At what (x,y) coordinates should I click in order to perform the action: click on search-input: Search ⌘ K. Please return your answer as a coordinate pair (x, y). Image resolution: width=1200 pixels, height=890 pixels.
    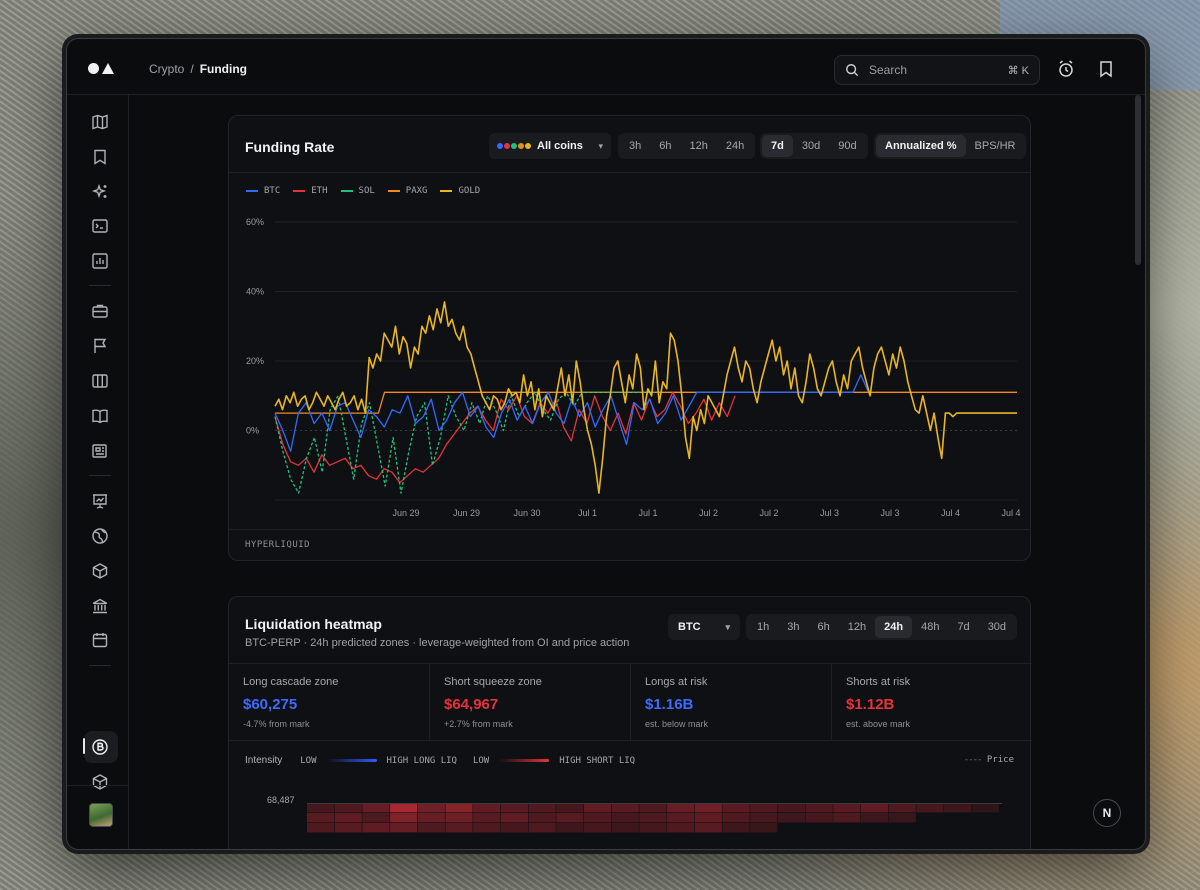
    Looking at the image, I should click on (937, 70).